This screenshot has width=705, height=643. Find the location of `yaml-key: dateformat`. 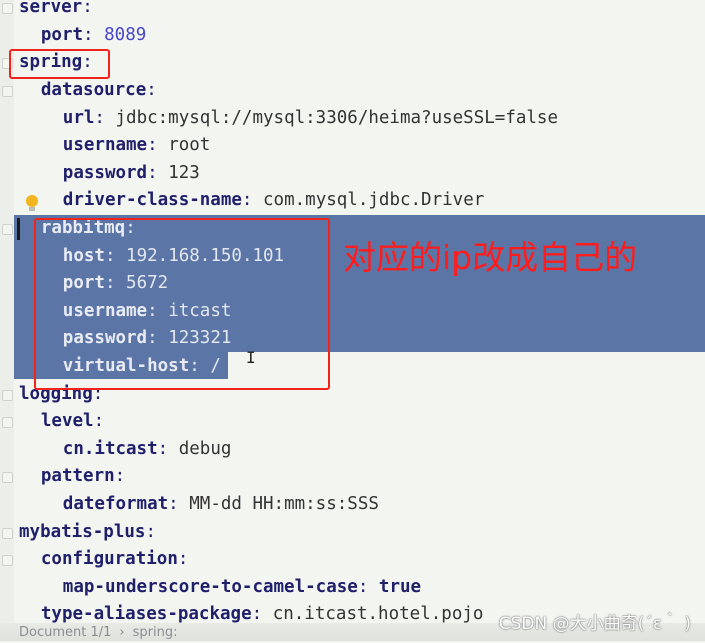

yaml-key: dateformat is located at coordinates (115, 504).